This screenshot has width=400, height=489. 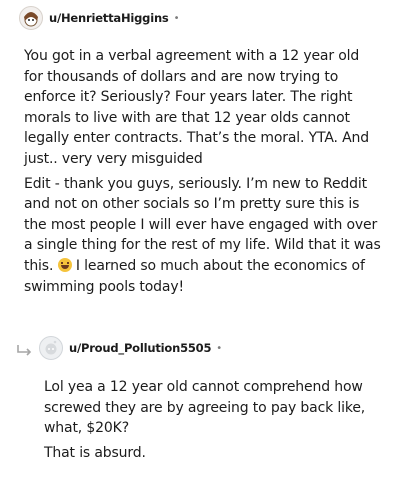 I want to click on username-link: u/HenriettaHiggins, so click(x=109, y=18).